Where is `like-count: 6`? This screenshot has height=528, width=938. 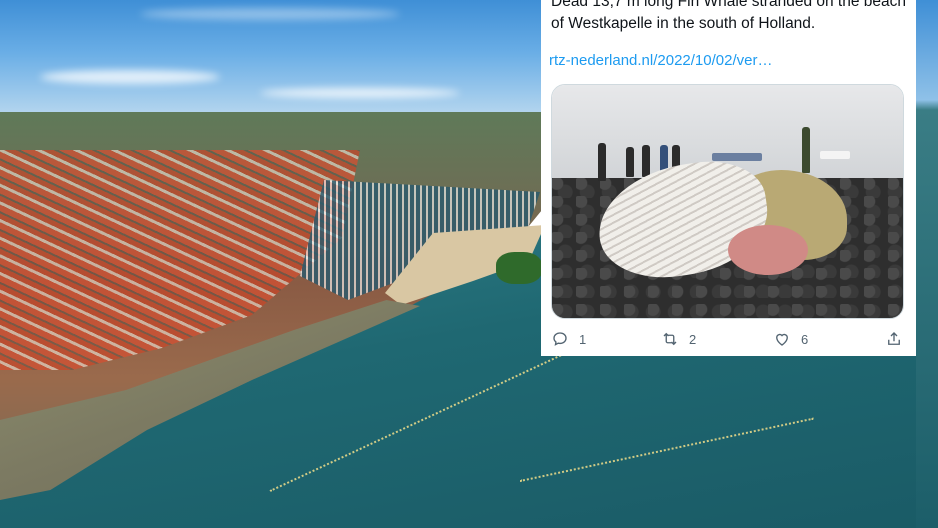
like-count: 6 is located at coordinates (805, 339).